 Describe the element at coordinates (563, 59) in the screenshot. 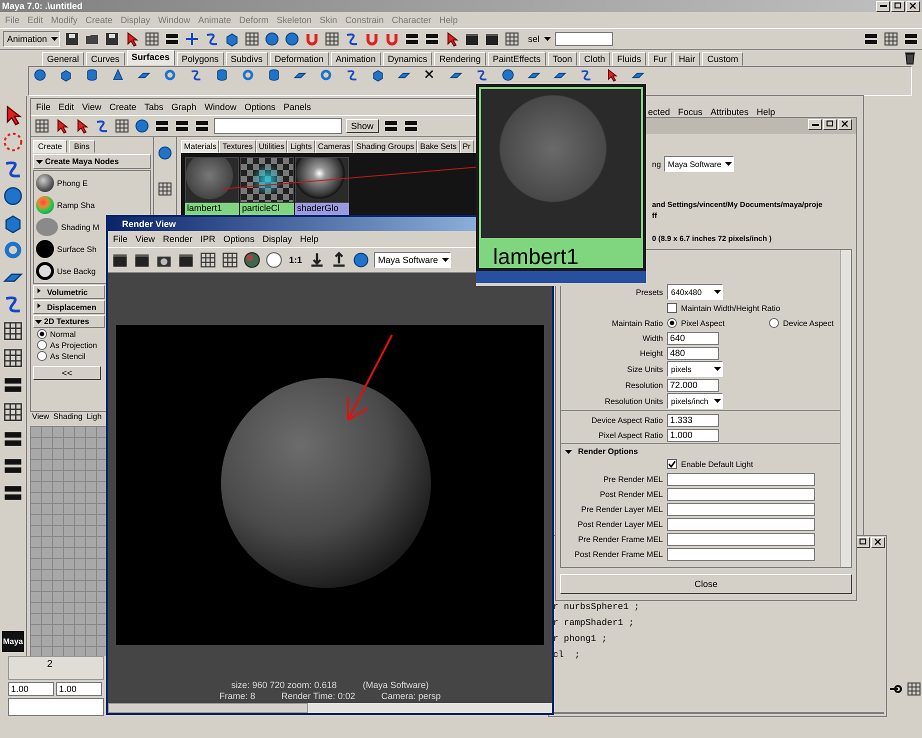

I see `shelf-tab: Toon` at that location.